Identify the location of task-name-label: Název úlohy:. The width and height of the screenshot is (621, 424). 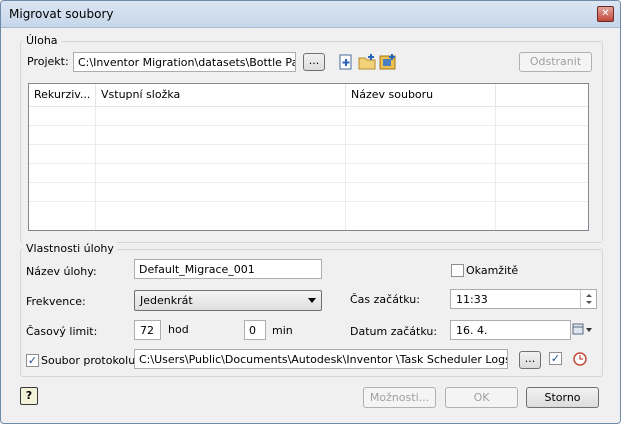
(61, 271).